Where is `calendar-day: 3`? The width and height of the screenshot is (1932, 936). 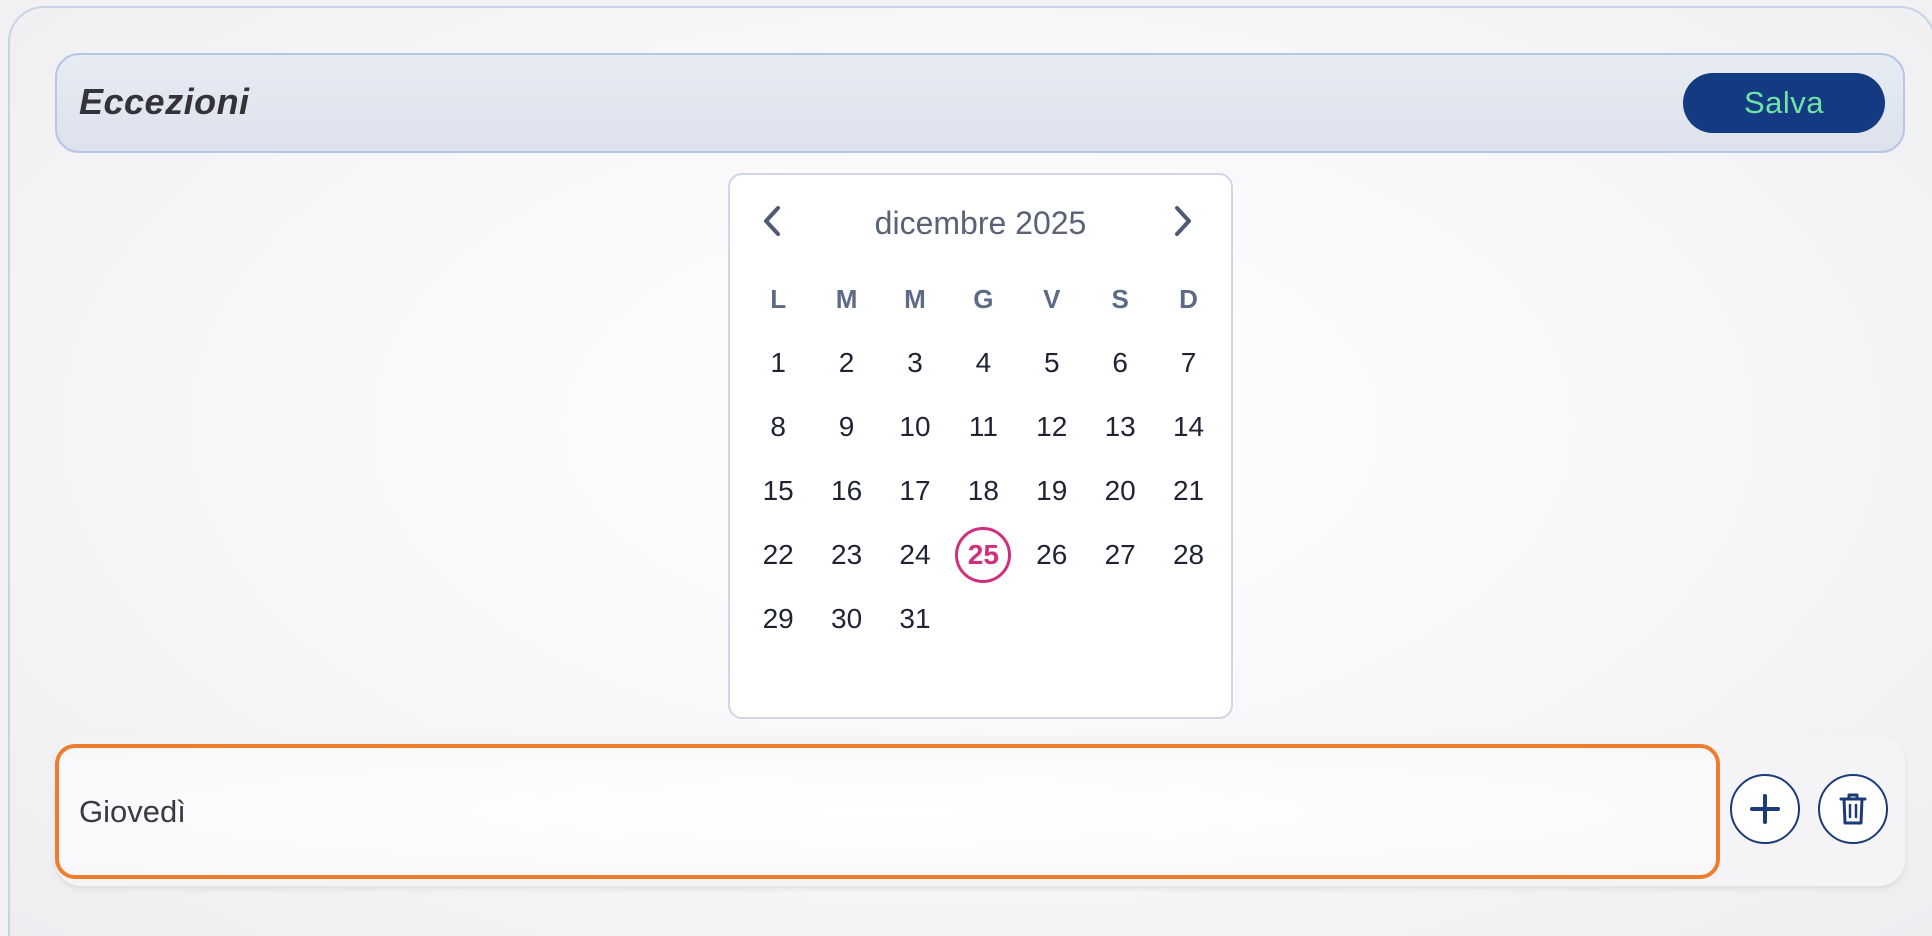 calendar-day: 3 is located at coordinates (915, 363).